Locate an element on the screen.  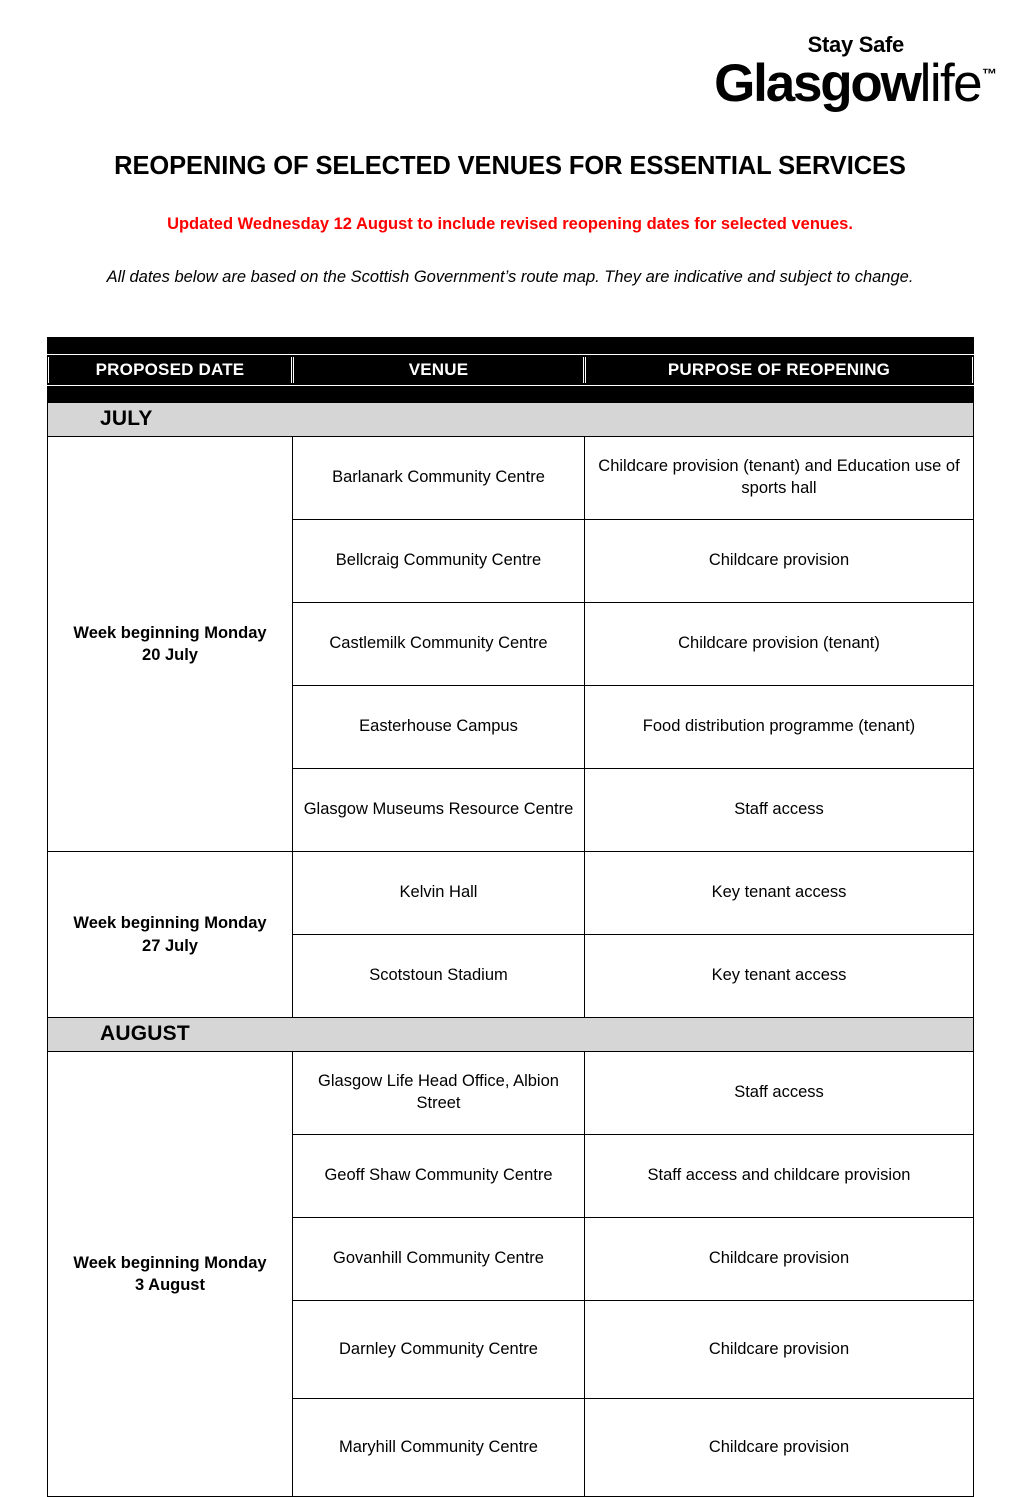
table-header-spacer-top is located at coordinates (510, 346).